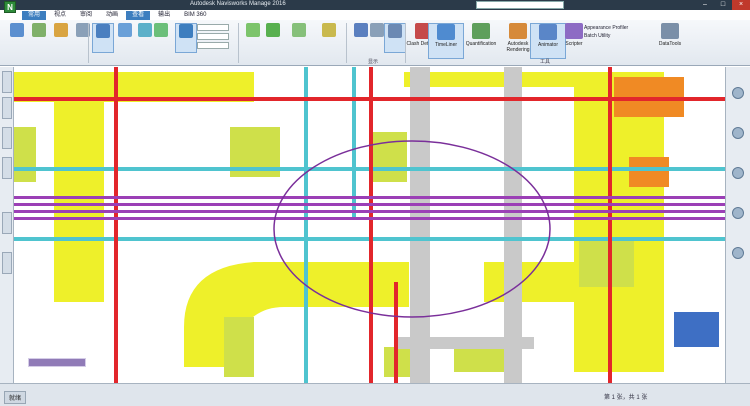 This screenshot has height=406, width=750. I want to click on select-same-icon, so click(161, 30).